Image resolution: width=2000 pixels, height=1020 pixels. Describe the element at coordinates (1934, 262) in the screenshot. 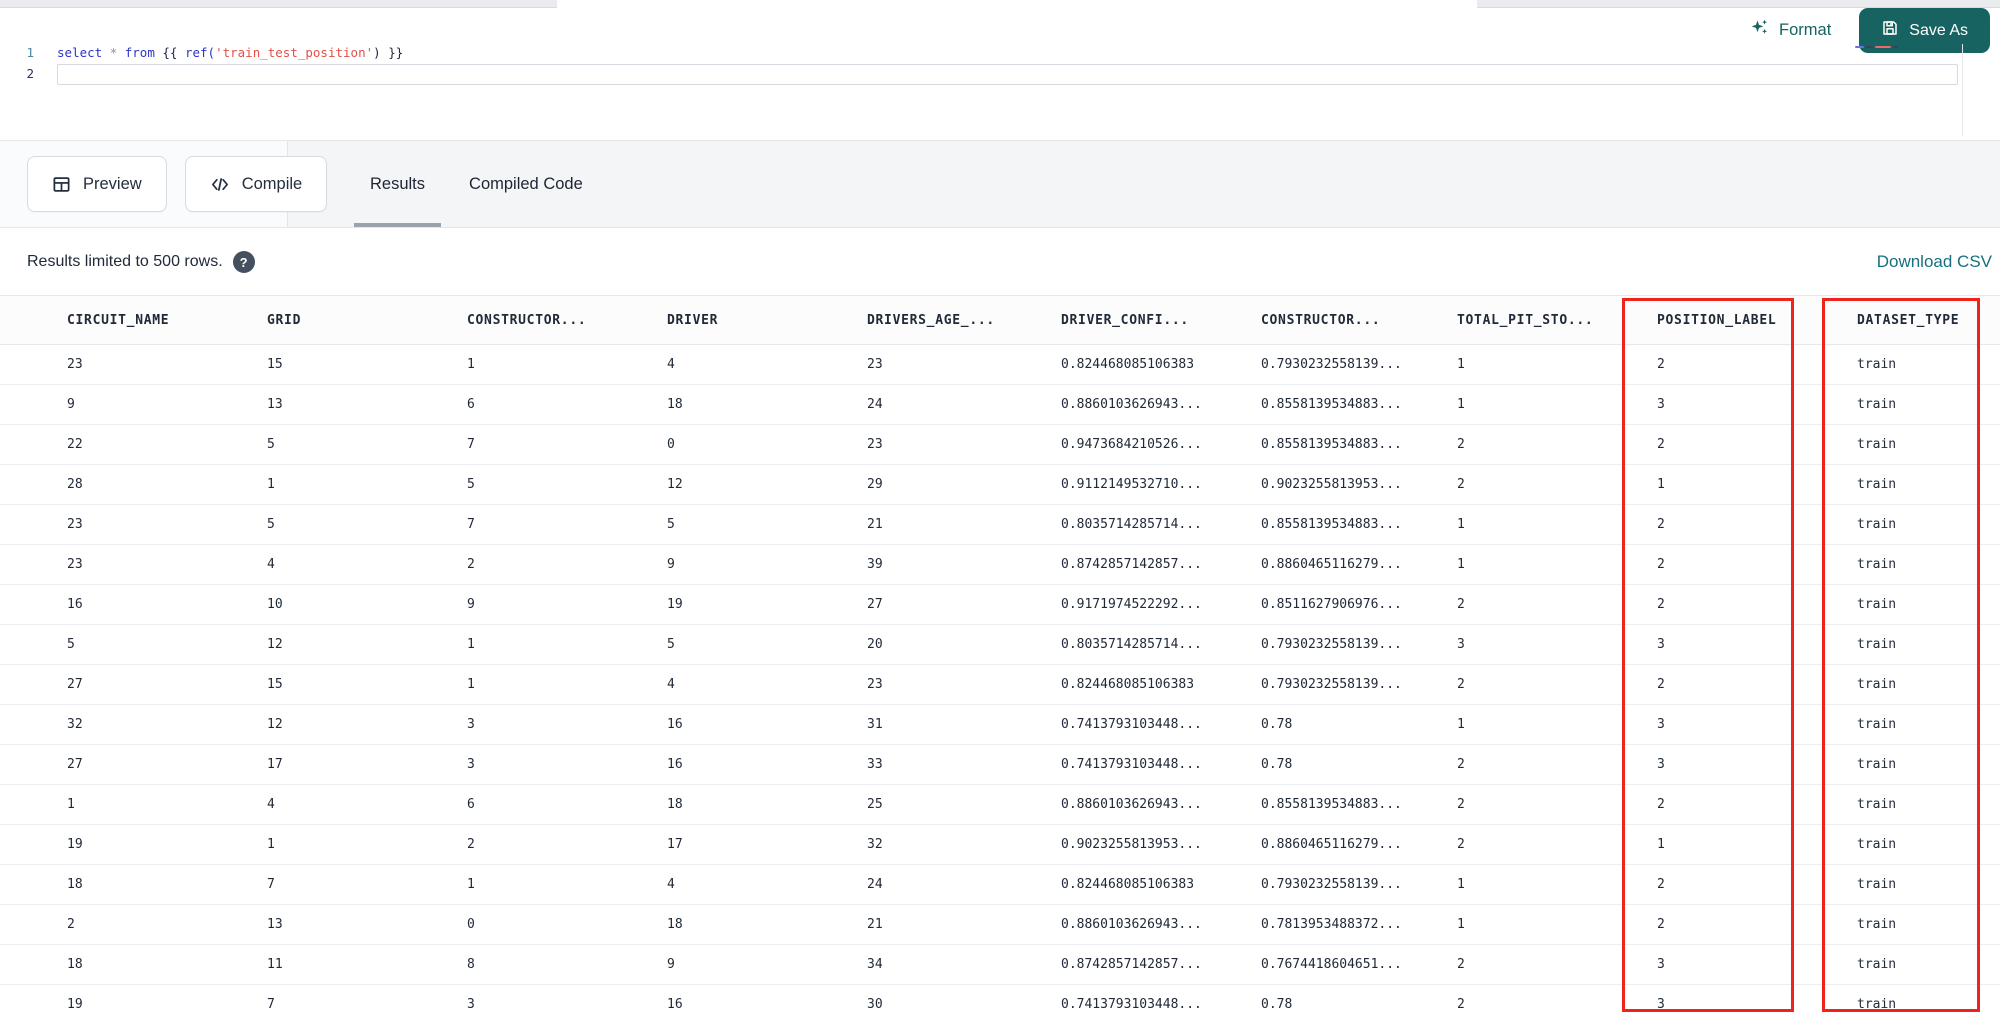

I see `download-csv-link: Download CSV` at that location.